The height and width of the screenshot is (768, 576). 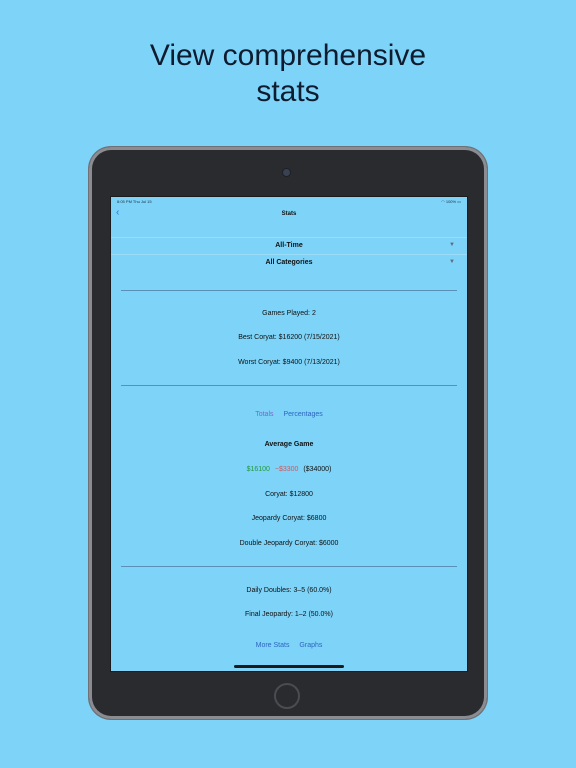 What do you see at coordinates (289, 444) in the screenshot?
I see `average-game-heading: Average Game` at bounding box center [289, 444].